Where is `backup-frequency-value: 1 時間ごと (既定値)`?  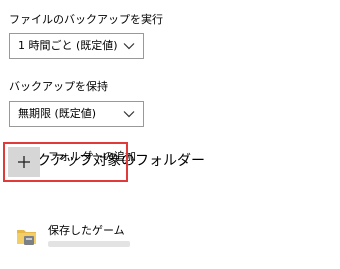
backup-frequency-value: 1 時間ごと (既定値) is located at coordinates (68, 45).